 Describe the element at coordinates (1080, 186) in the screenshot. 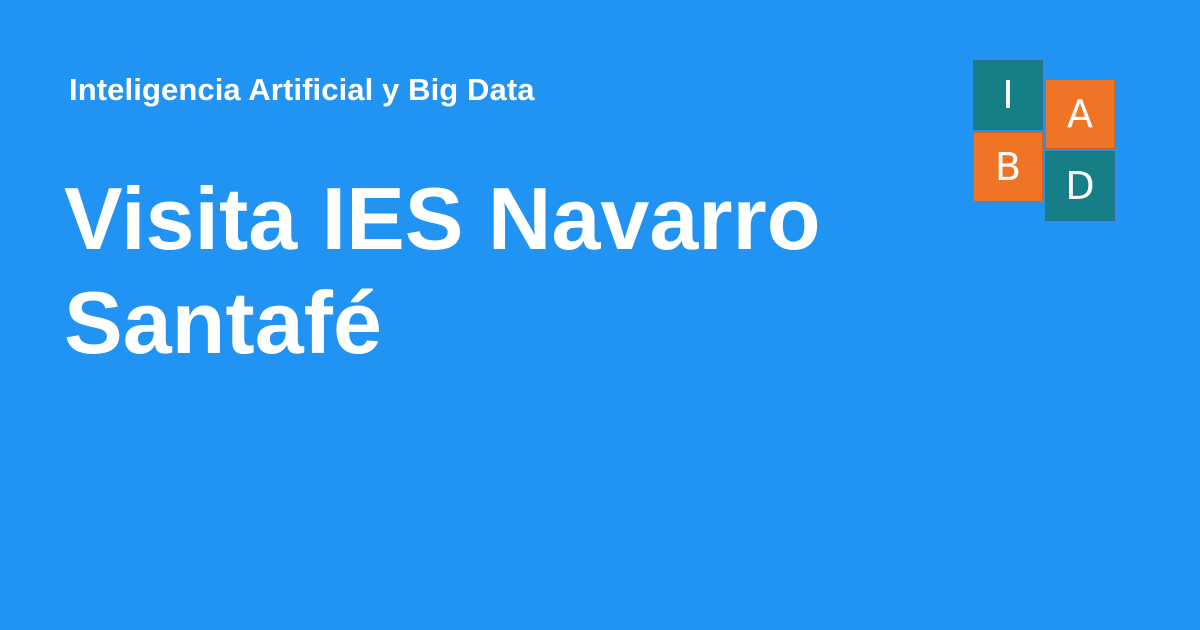

I see `logo-tile-d: D` at that location.